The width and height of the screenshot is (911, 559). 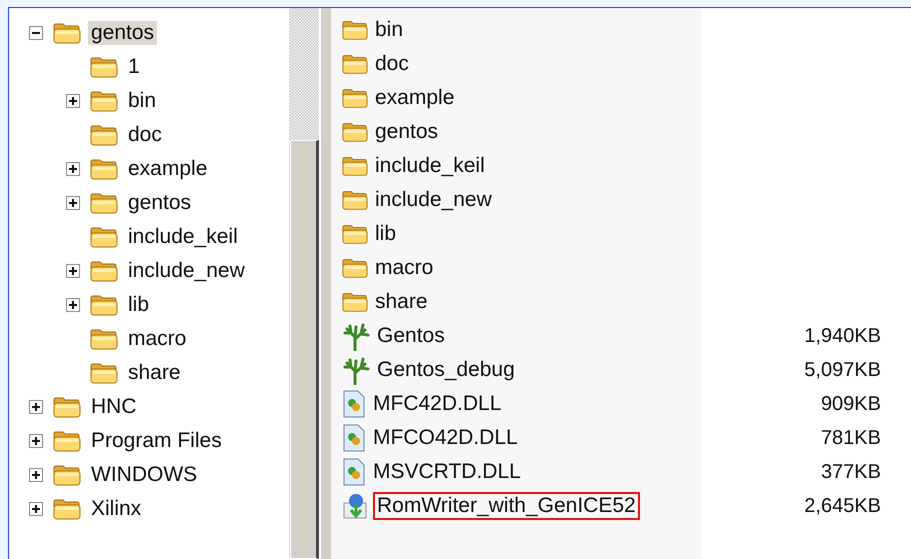 What do you see at coordinates (142, 101) in the screenshot?
I see `folder-name: bin` at bounding box center [142, 101].